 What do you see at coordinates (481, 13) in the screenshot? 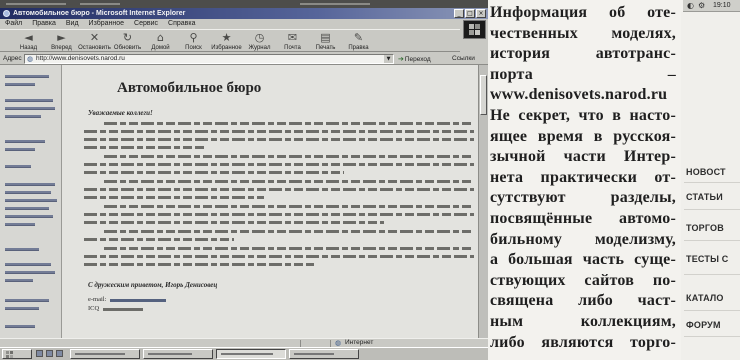
I see `close-icon: ×` at bounding box center [481, 13].